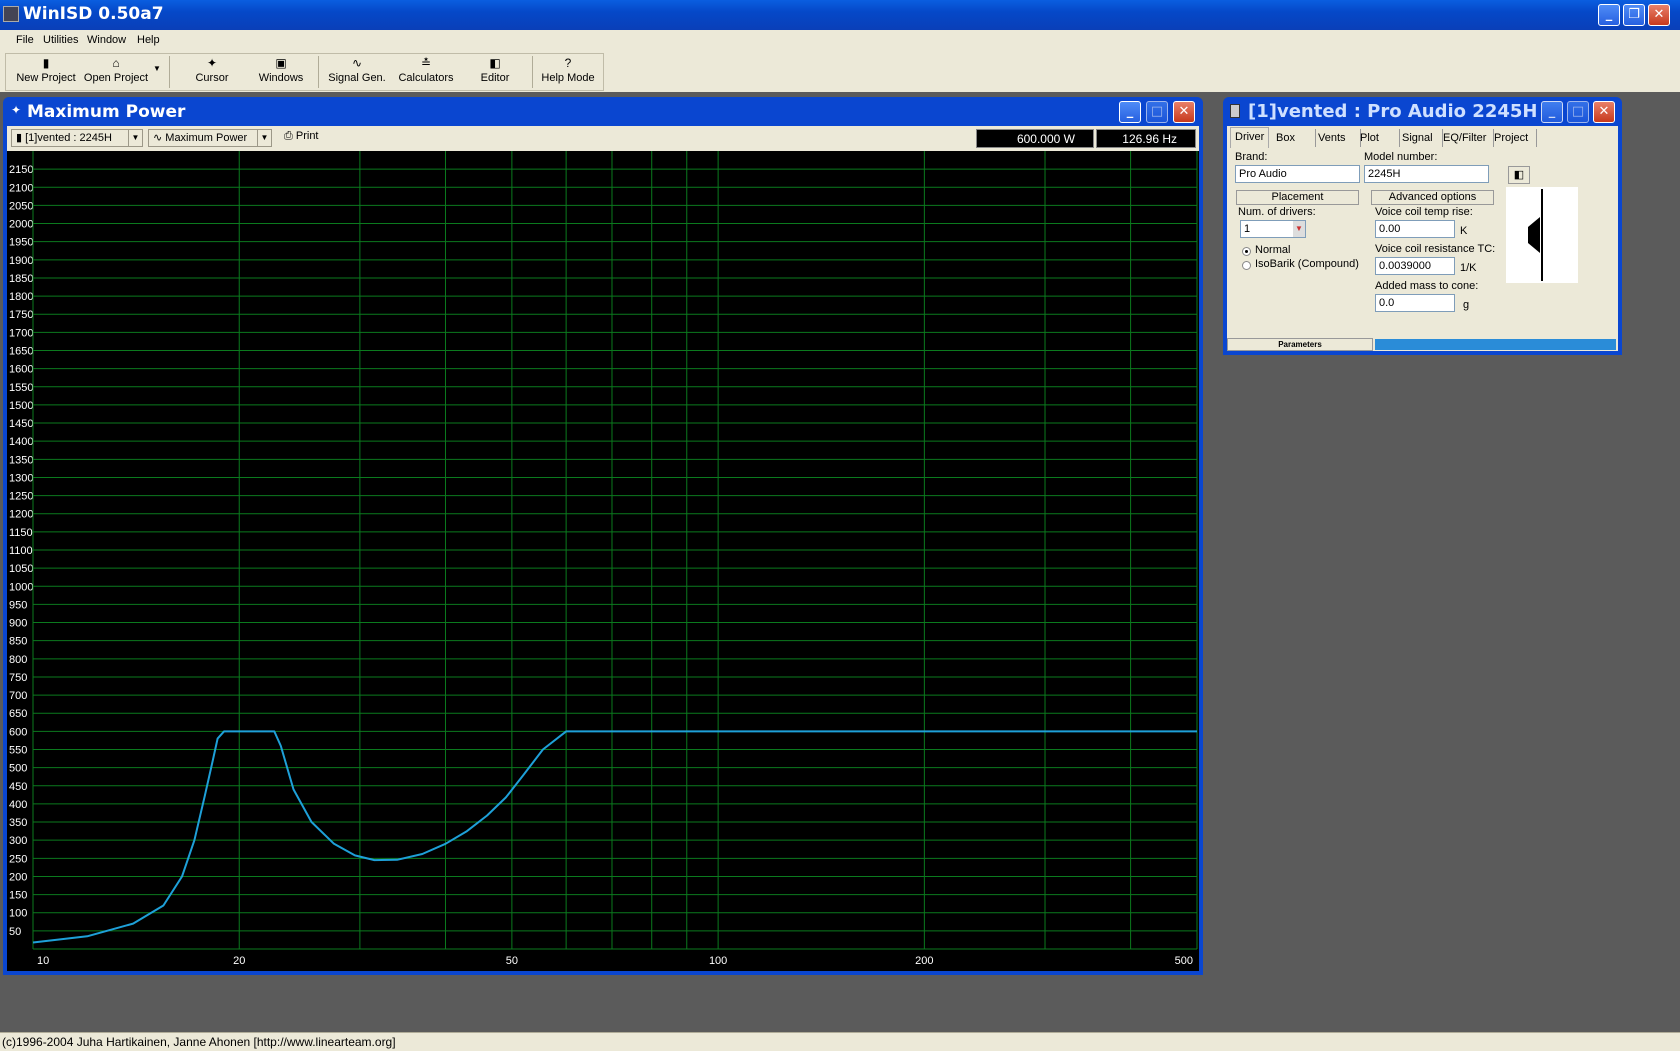  I want to click on y-tick-label: 600, so click(18, 732).